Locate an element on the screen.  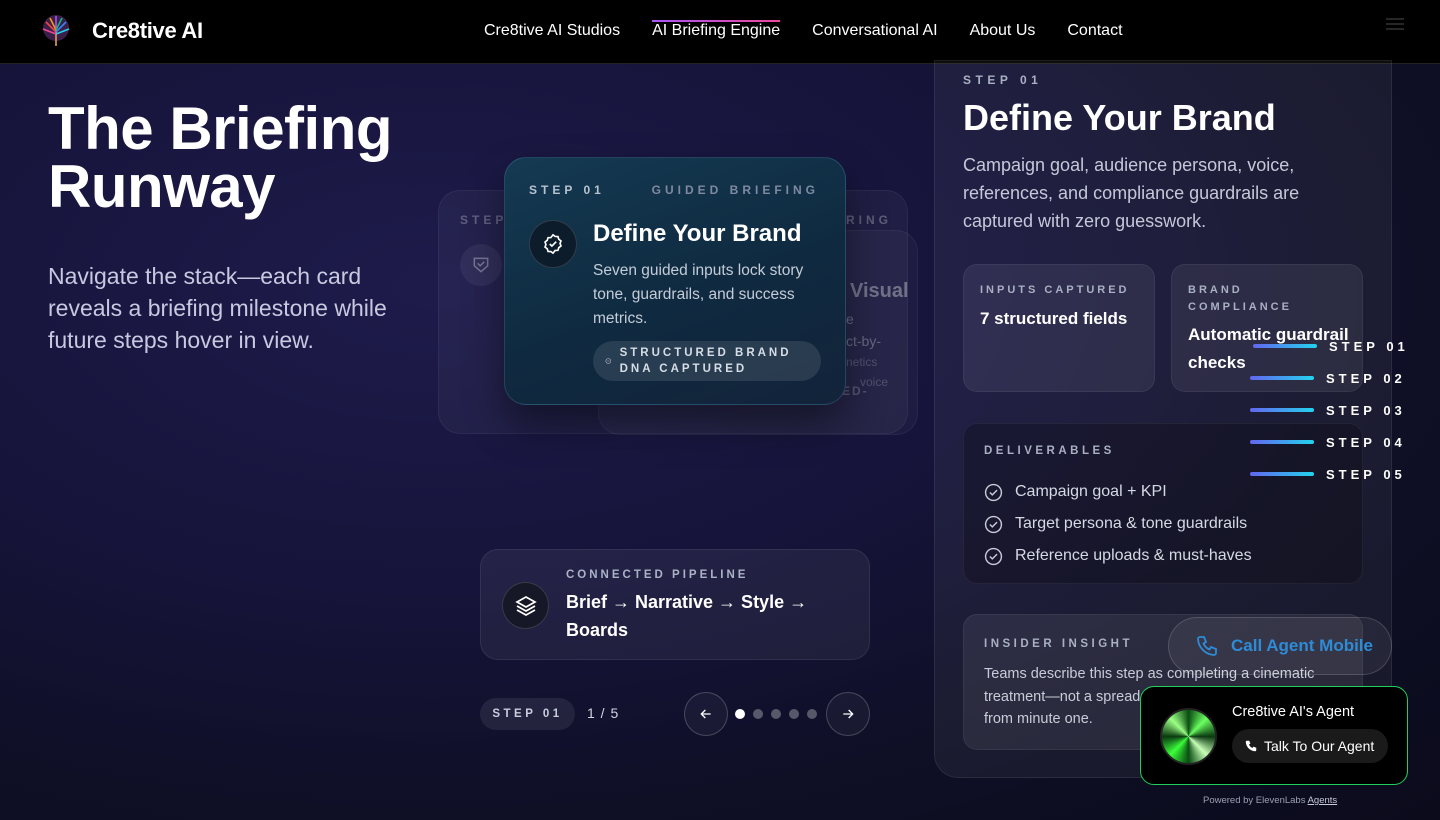
ghost-handshake-icon is located at coordinates (481, 265).